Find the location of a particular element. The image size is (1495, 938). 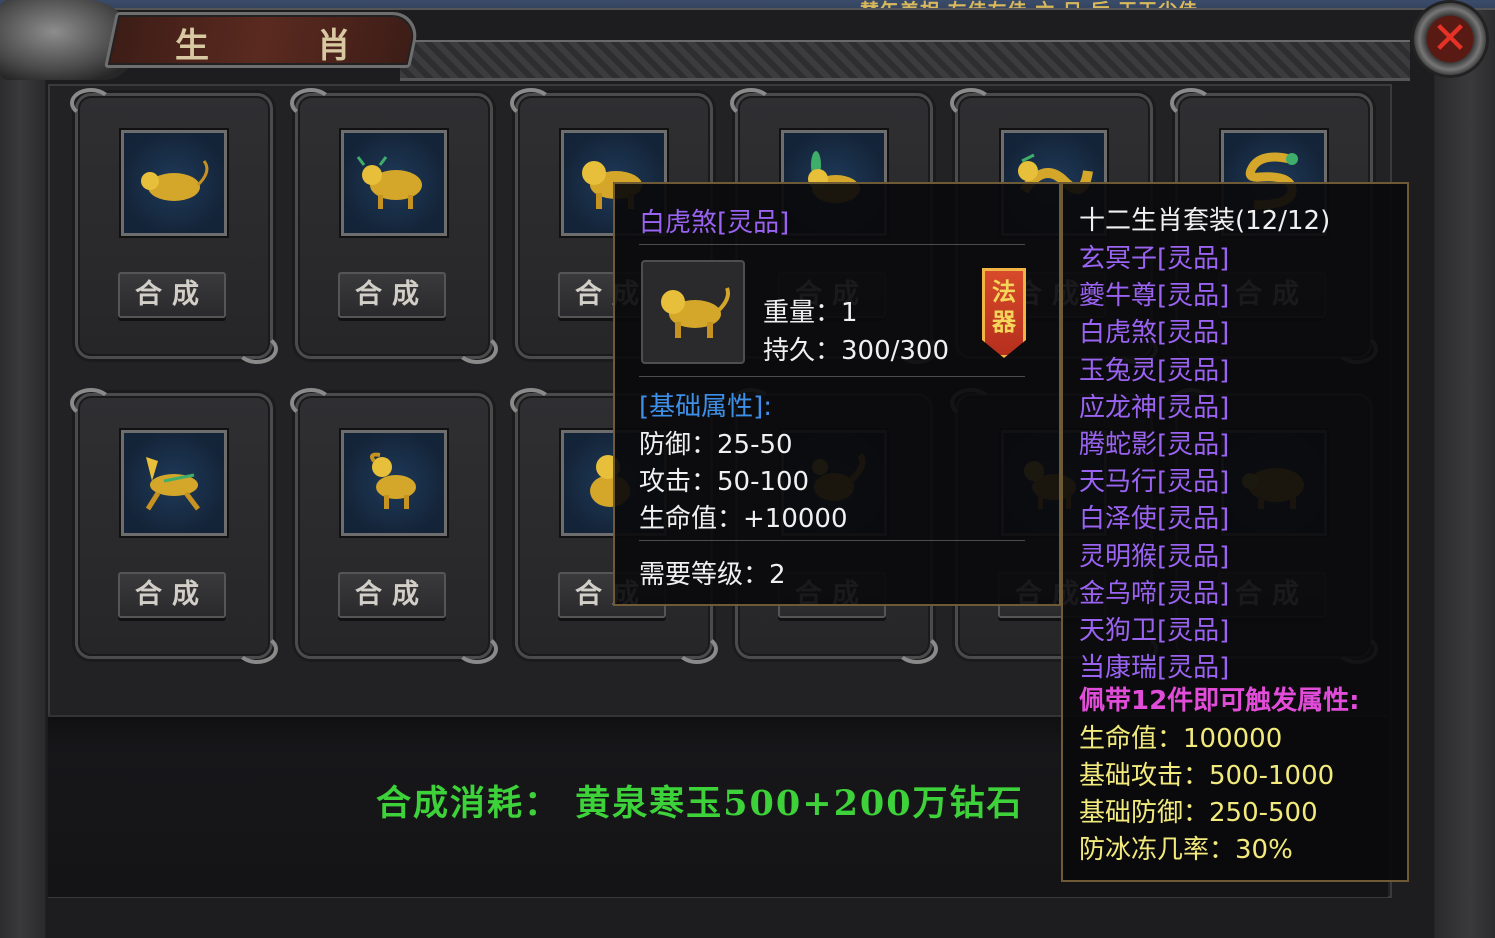

set-trigger-text: 佩带12件即可触发属性: is located at coordinates (1219, 701).